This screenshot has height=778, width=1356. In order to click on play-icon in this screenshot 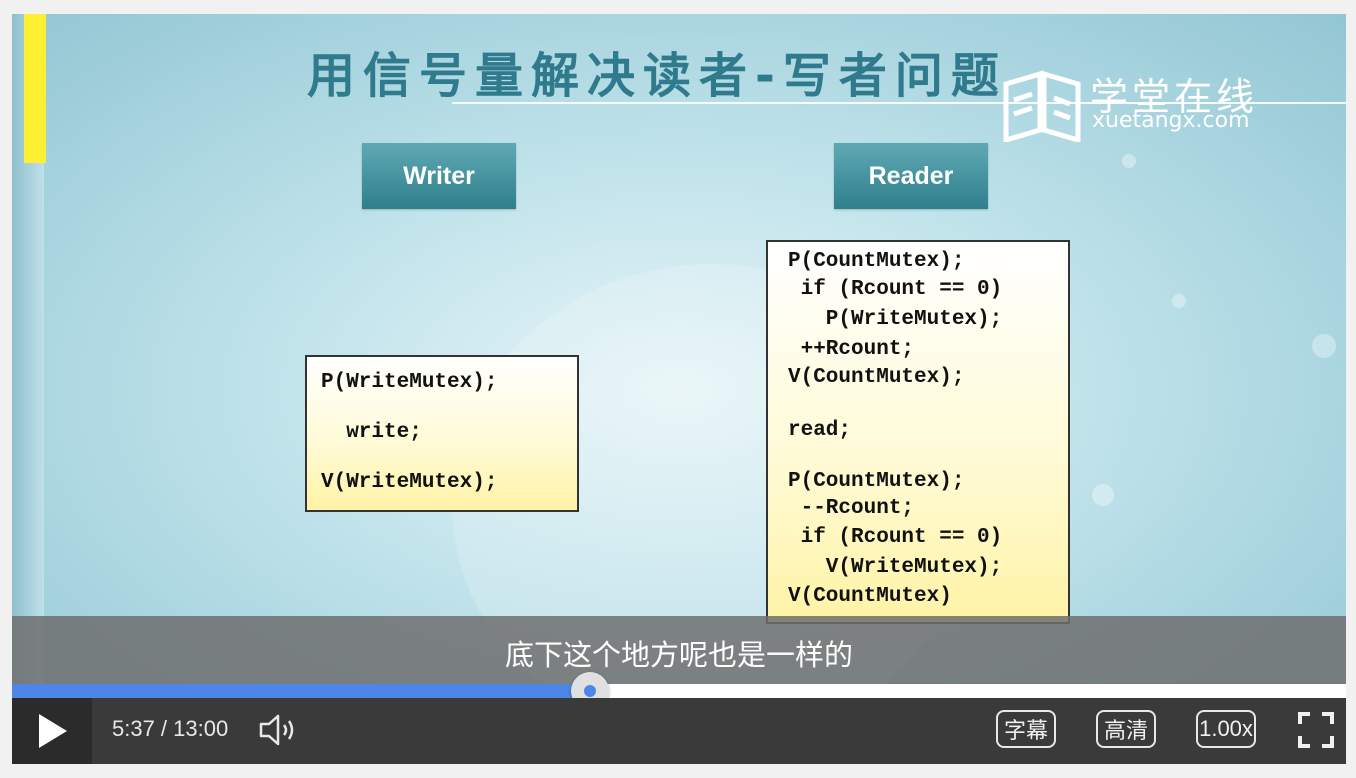, I will do `click(53, 731)`.